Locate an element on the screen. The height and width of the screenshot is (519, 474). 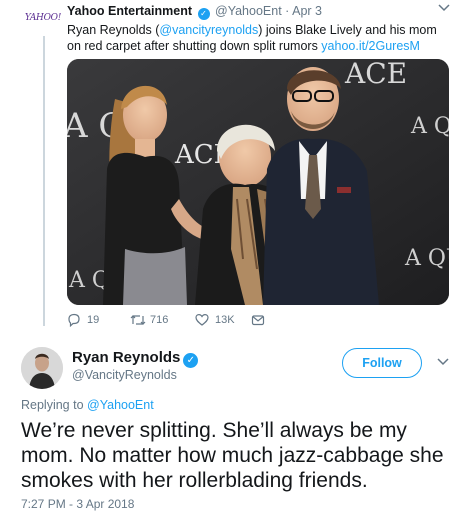
quoted-tweet-header: Yahoo Entertainment ✓ @YahooEnt · Apr 3 is located at coordinates (194, 12).